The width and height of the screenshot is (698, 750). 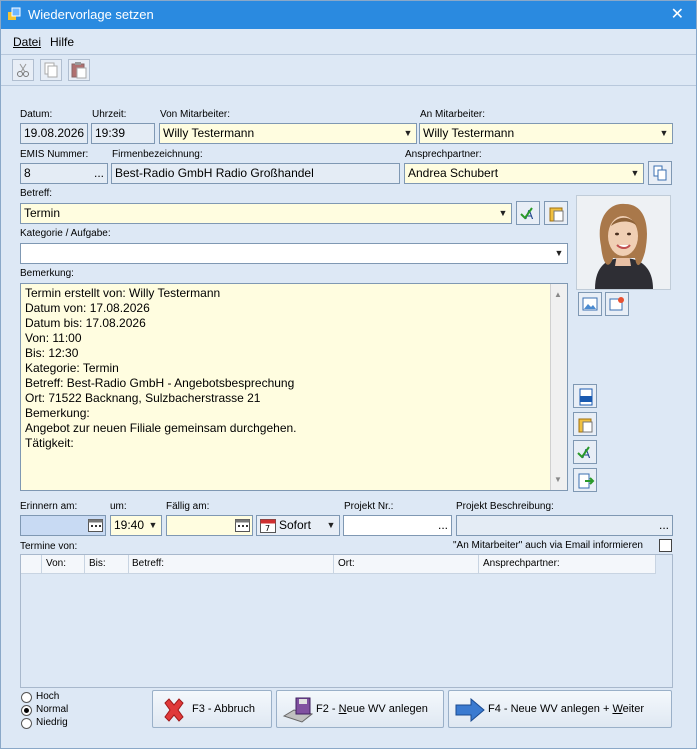 What do you see at coordinates (36, 114) in the screenshot?
I see `datum-label: Datum:` at bounding box center [36, 114].